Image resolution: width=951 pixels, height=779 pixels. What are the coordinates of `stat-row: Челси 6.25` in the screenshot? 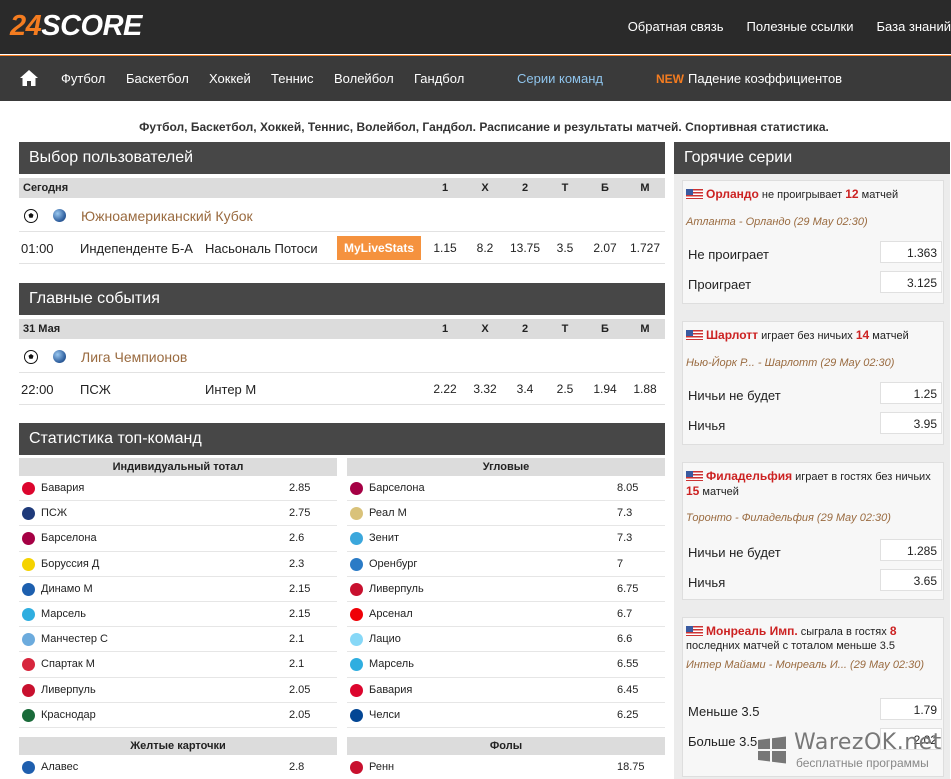 It's located at (506, 715).